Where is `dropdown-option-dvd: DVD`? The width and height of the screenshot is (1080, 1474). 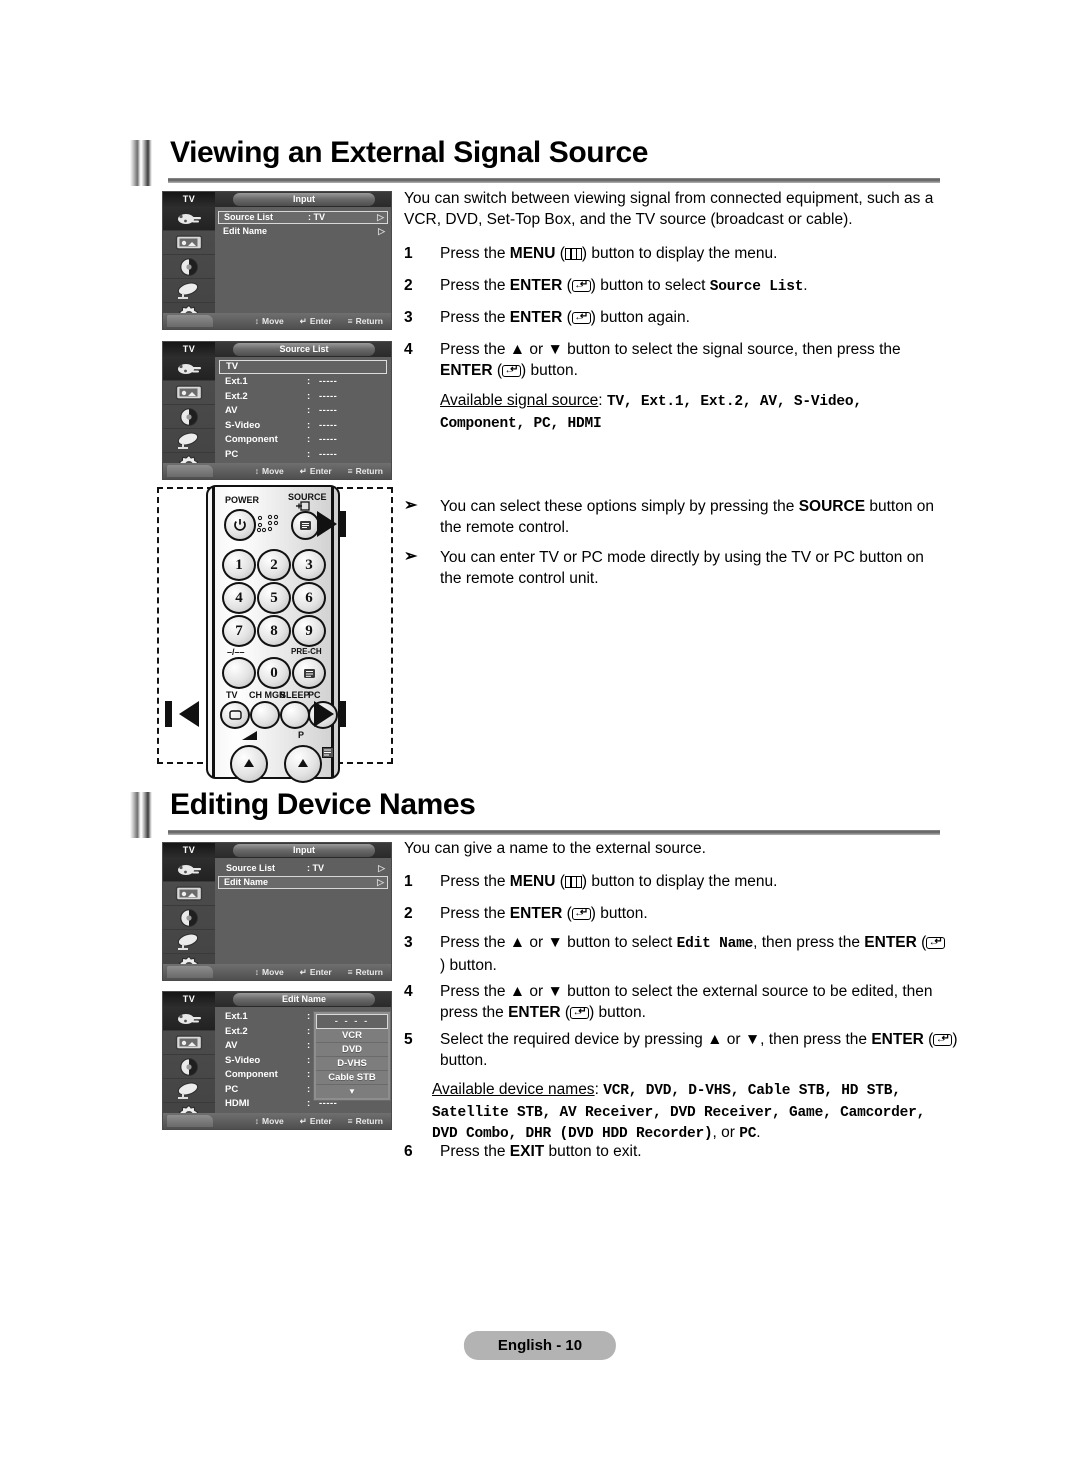 dropdown-option-dvd: DVD is located at coordinates (352, 1050).